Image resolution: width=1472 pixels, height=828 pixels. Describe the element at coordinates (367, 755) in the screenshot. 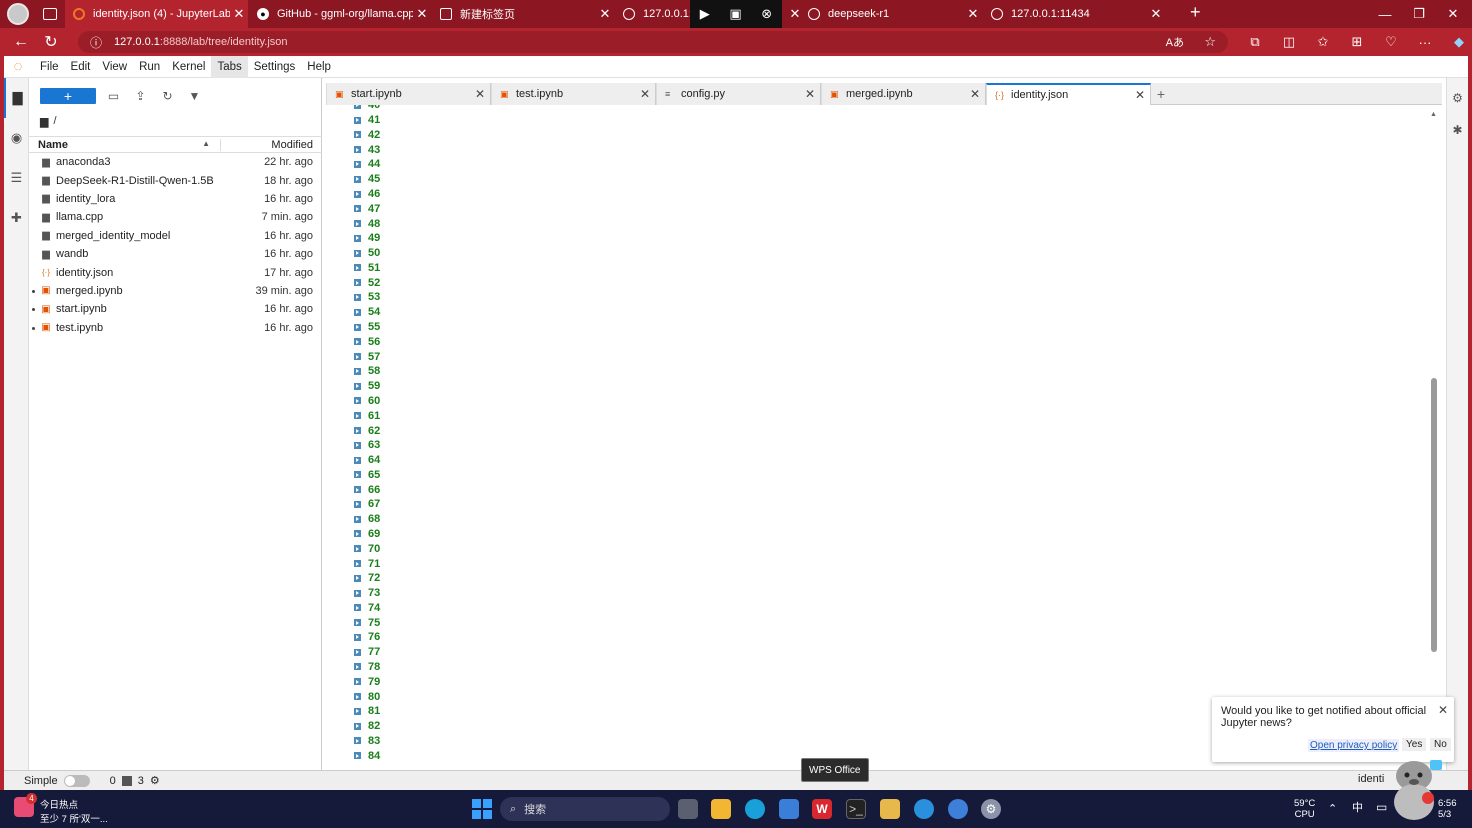

I see `json-entry: 84` at that location.